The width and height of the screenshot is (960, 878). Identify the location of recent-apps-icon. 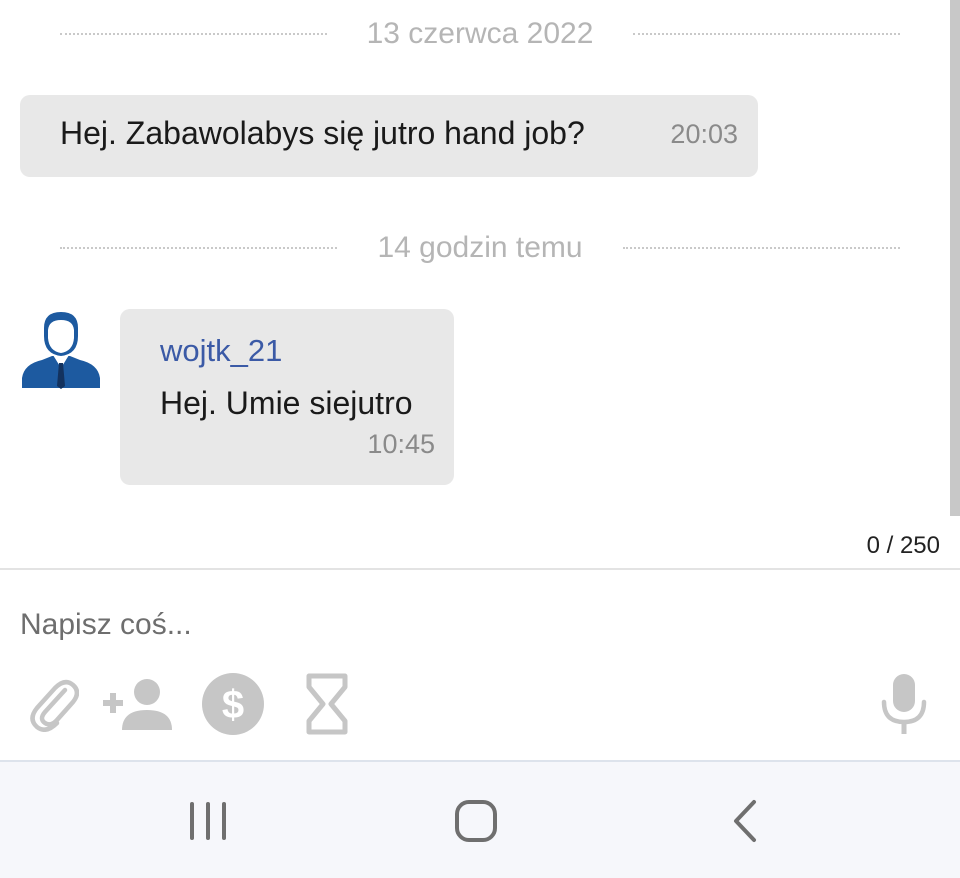
(208, 821).